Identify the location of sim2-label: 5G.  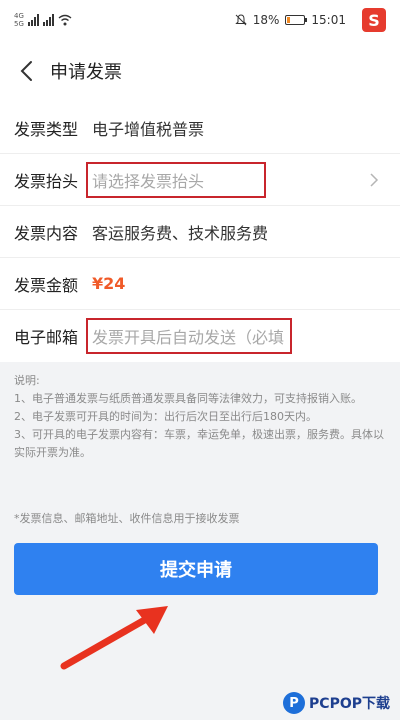
(19, 24).